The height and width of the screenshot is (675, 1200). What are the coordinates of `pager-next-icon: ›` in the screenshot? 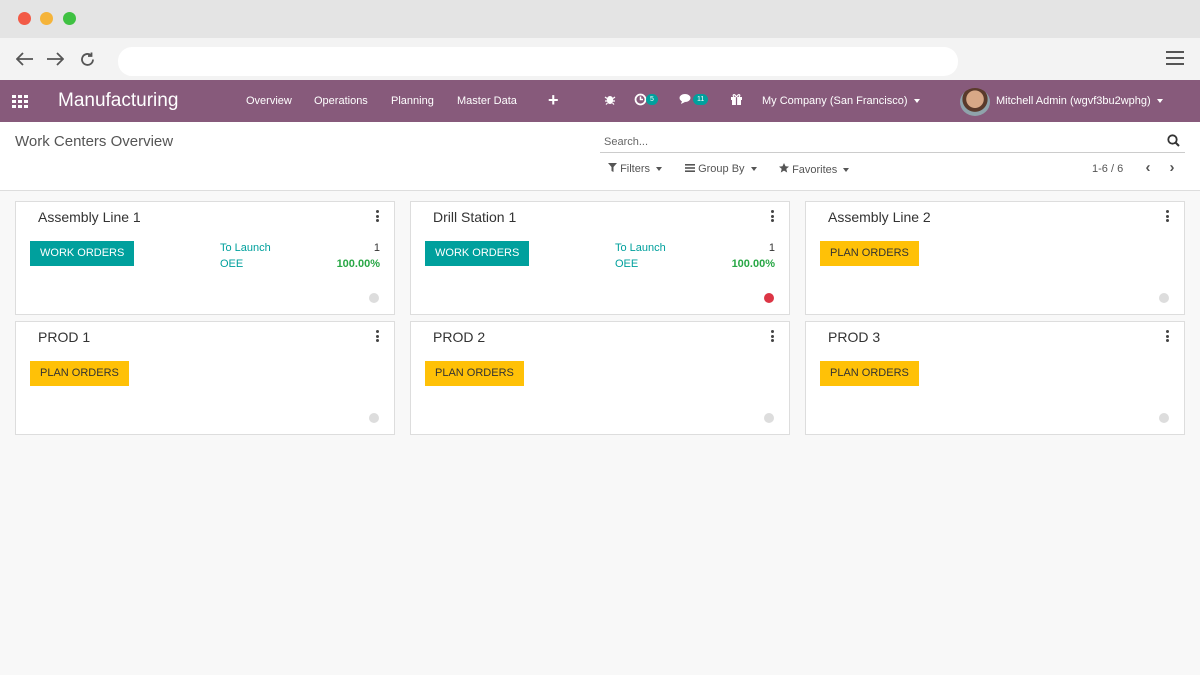 It's located at (1172, 168).